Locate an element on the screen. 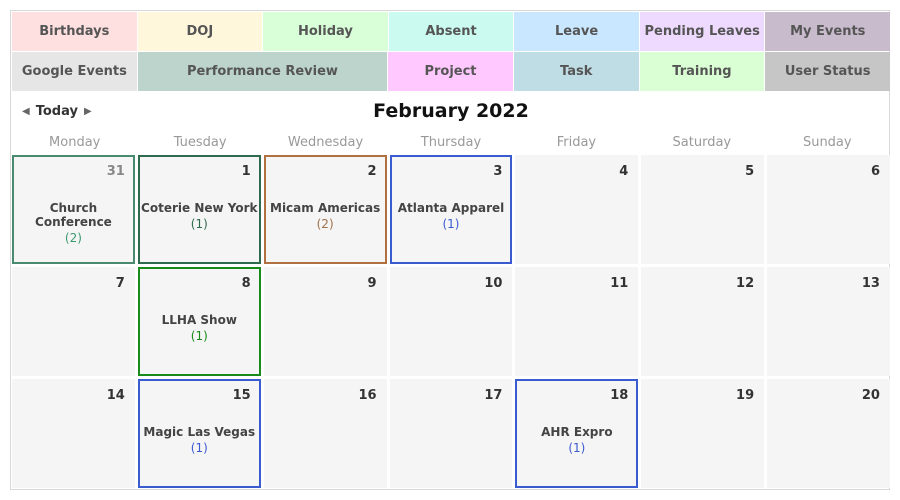 The image size is (900, 500). event-name: Micam Americas is located at coordinates (325, 208).